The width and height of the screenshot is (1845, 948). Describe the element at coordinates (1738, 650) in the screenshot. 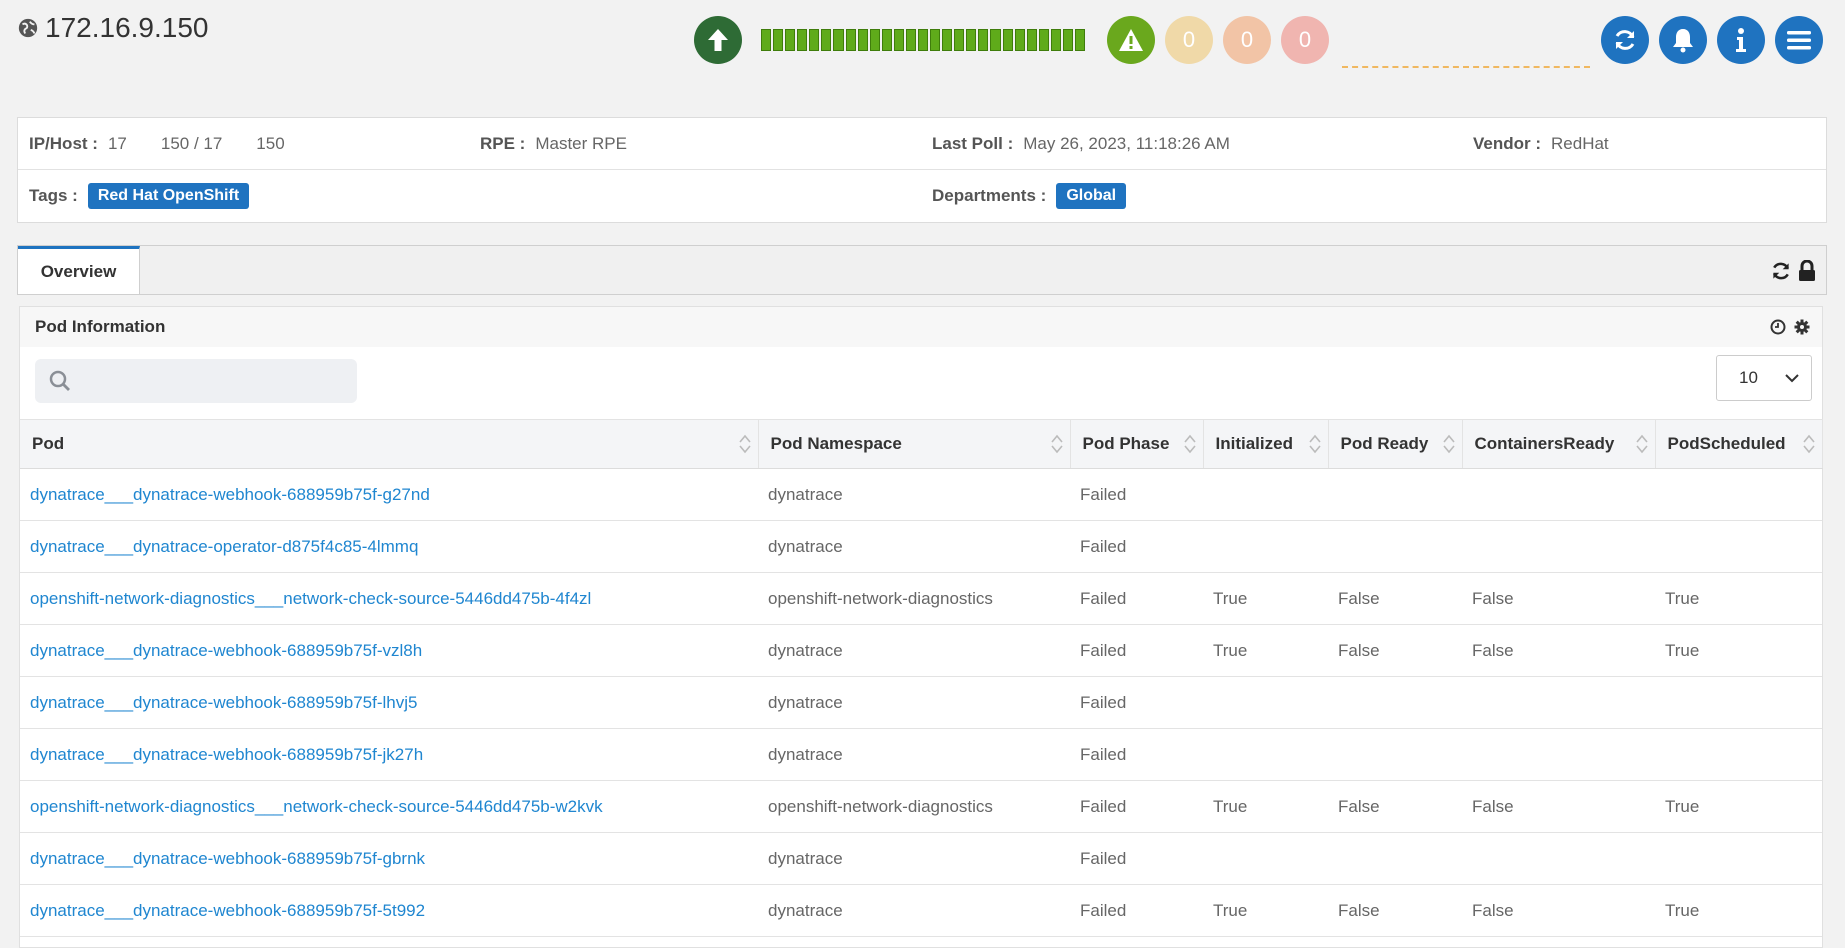

I see `table-cell: True` at that location.